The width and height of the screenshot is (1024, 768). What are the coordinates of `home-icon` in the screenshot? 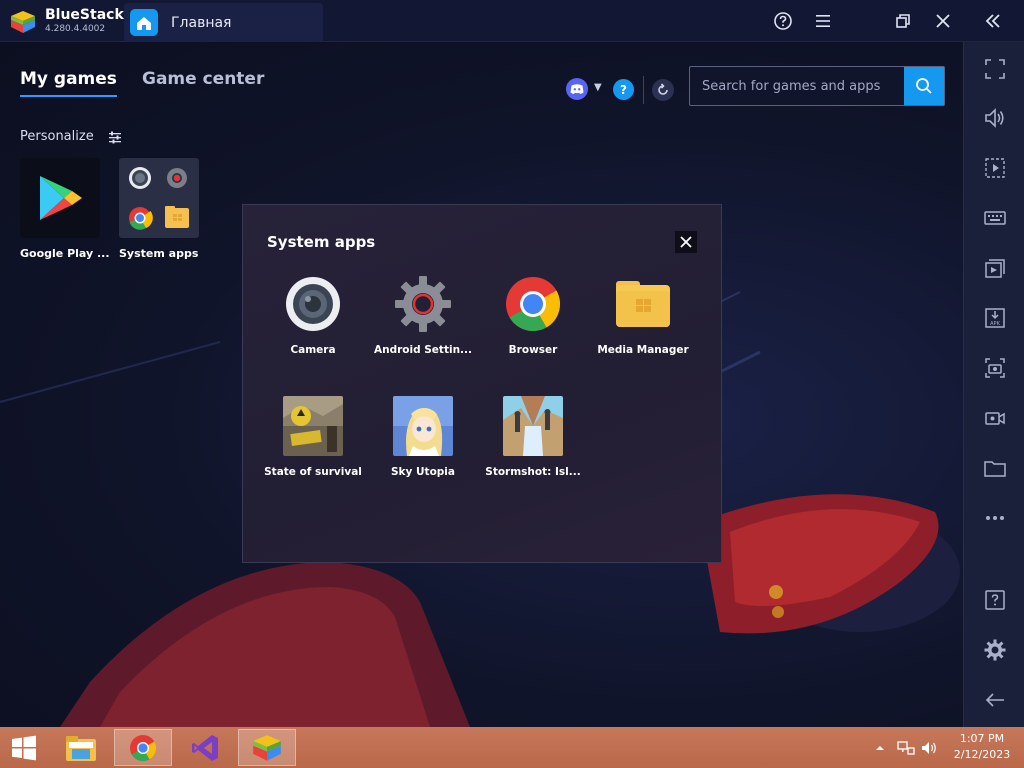 It's located at (144, 22).